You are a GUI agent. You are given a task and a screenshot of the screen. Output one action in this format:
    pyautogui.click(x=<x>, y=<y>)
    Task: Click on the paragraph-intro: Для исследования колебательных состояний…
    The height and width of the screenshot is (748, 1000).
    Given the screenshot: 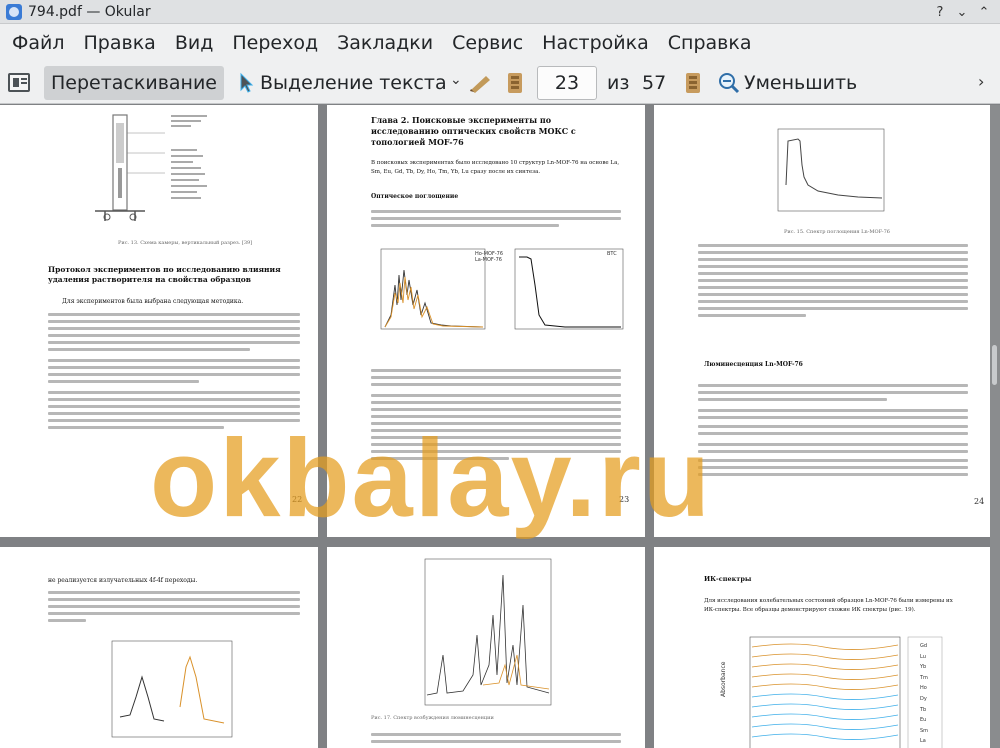 What is the action you would take?
    pyautogui.click(x=828, y=605)
    